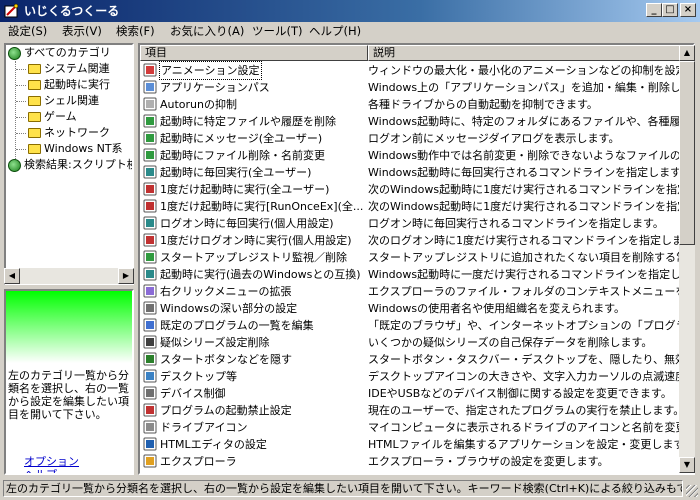 Image resolution: width=700 pixels, height=500 pixels. Describe the element at coordinates (692, 491) in the screenshot. I see `resize-grip-icon` at that location.